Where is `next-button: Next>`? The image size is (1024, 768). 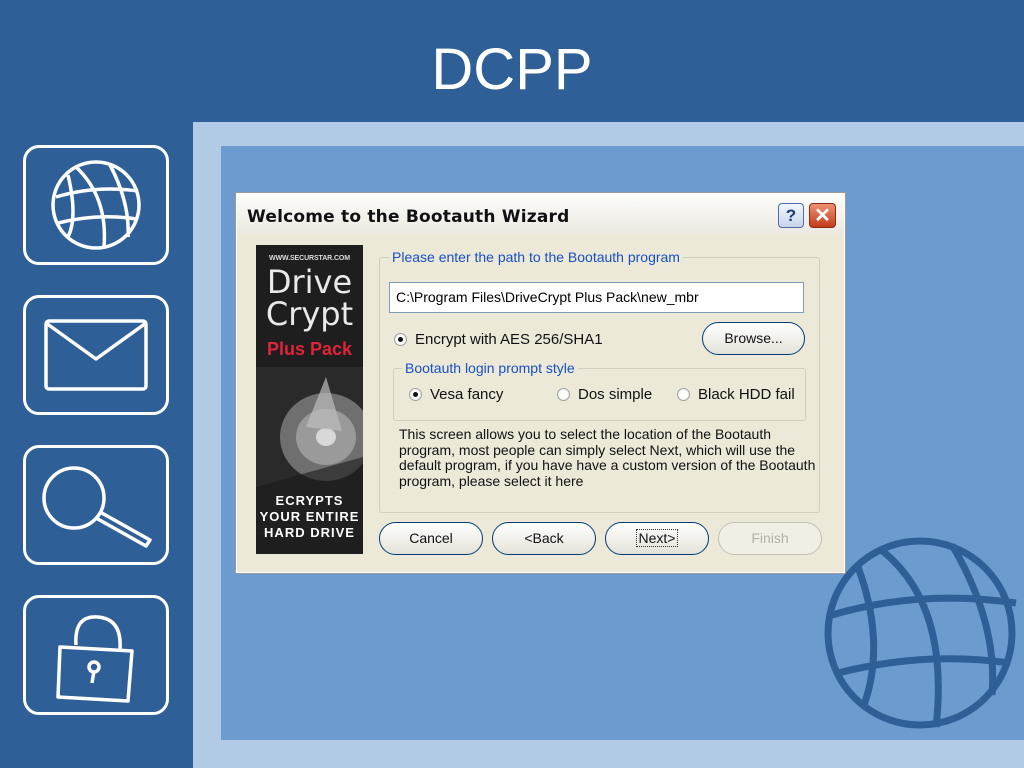 next-button: Next> is located at coordinates (657, 538).